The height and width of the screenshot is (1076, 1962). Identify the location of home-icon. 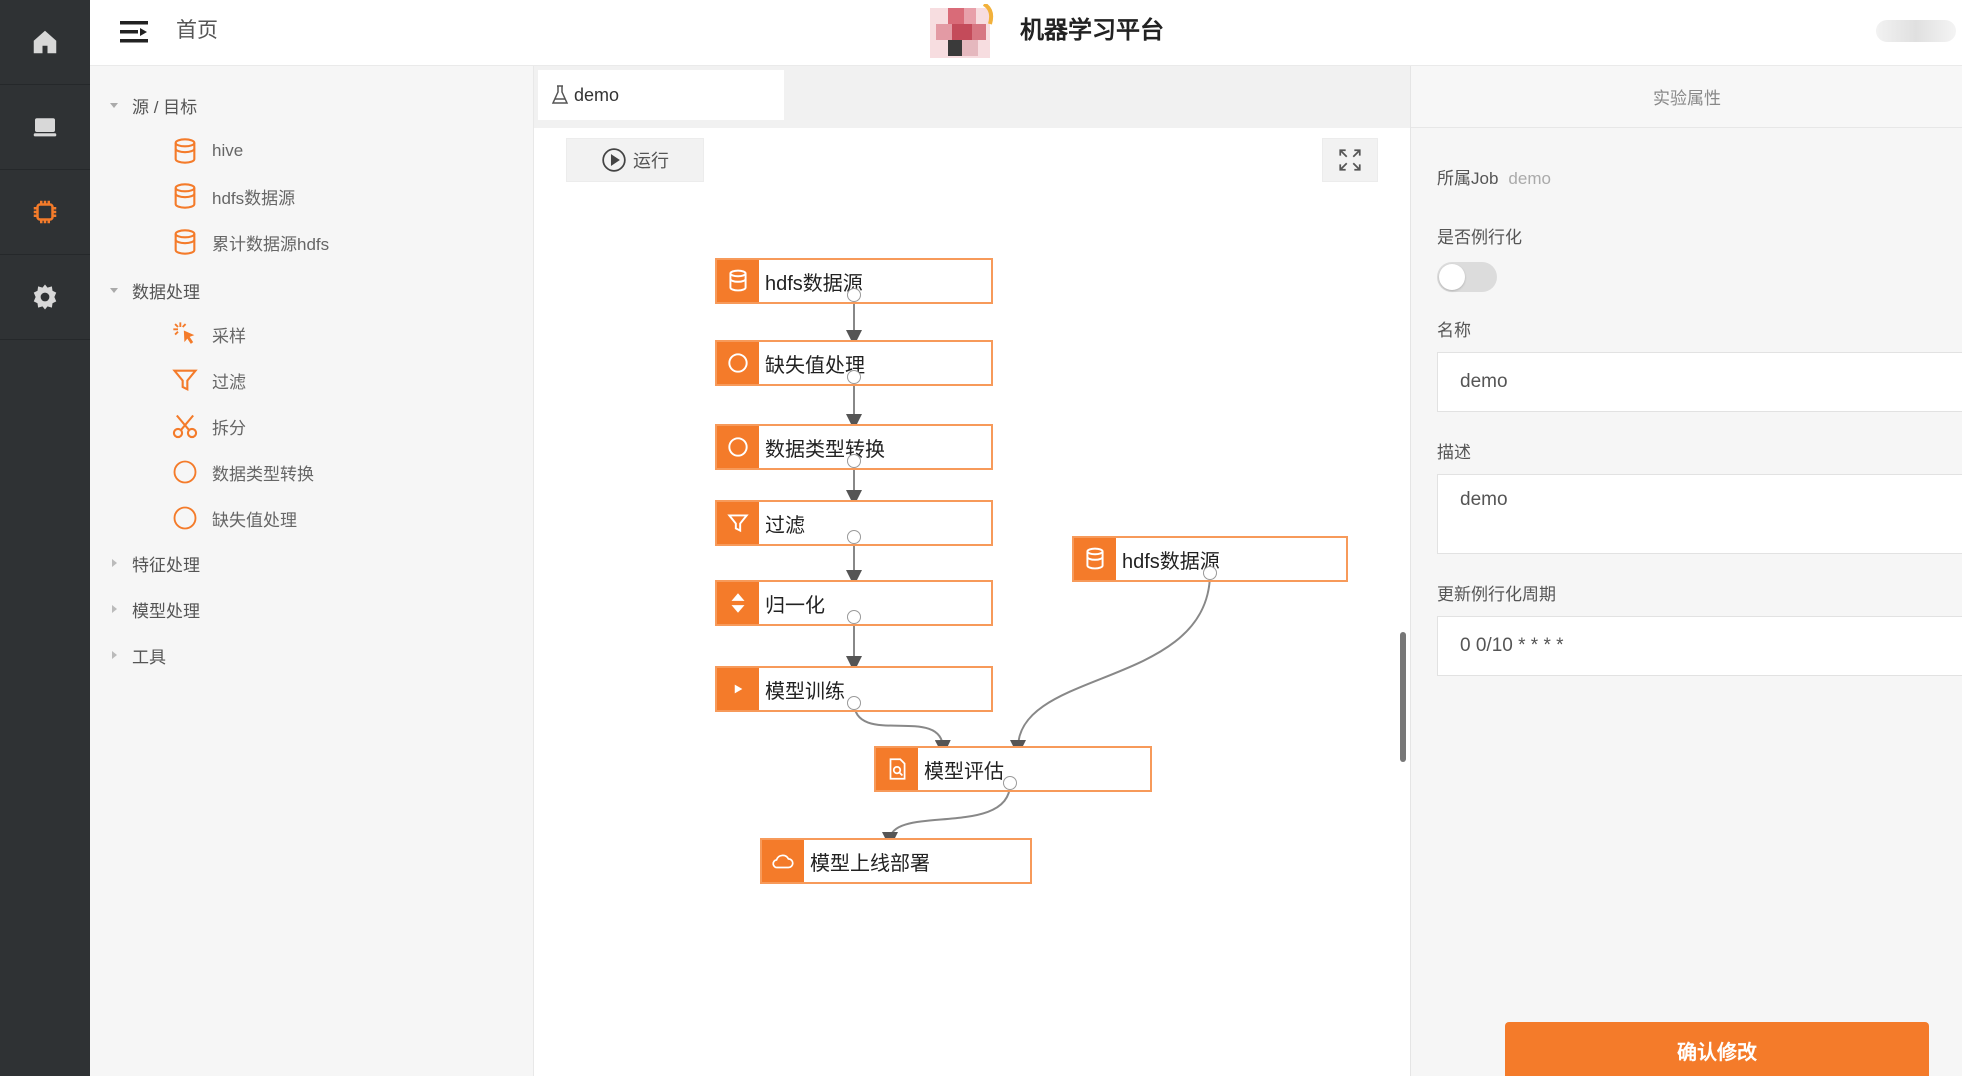
(45, 42).